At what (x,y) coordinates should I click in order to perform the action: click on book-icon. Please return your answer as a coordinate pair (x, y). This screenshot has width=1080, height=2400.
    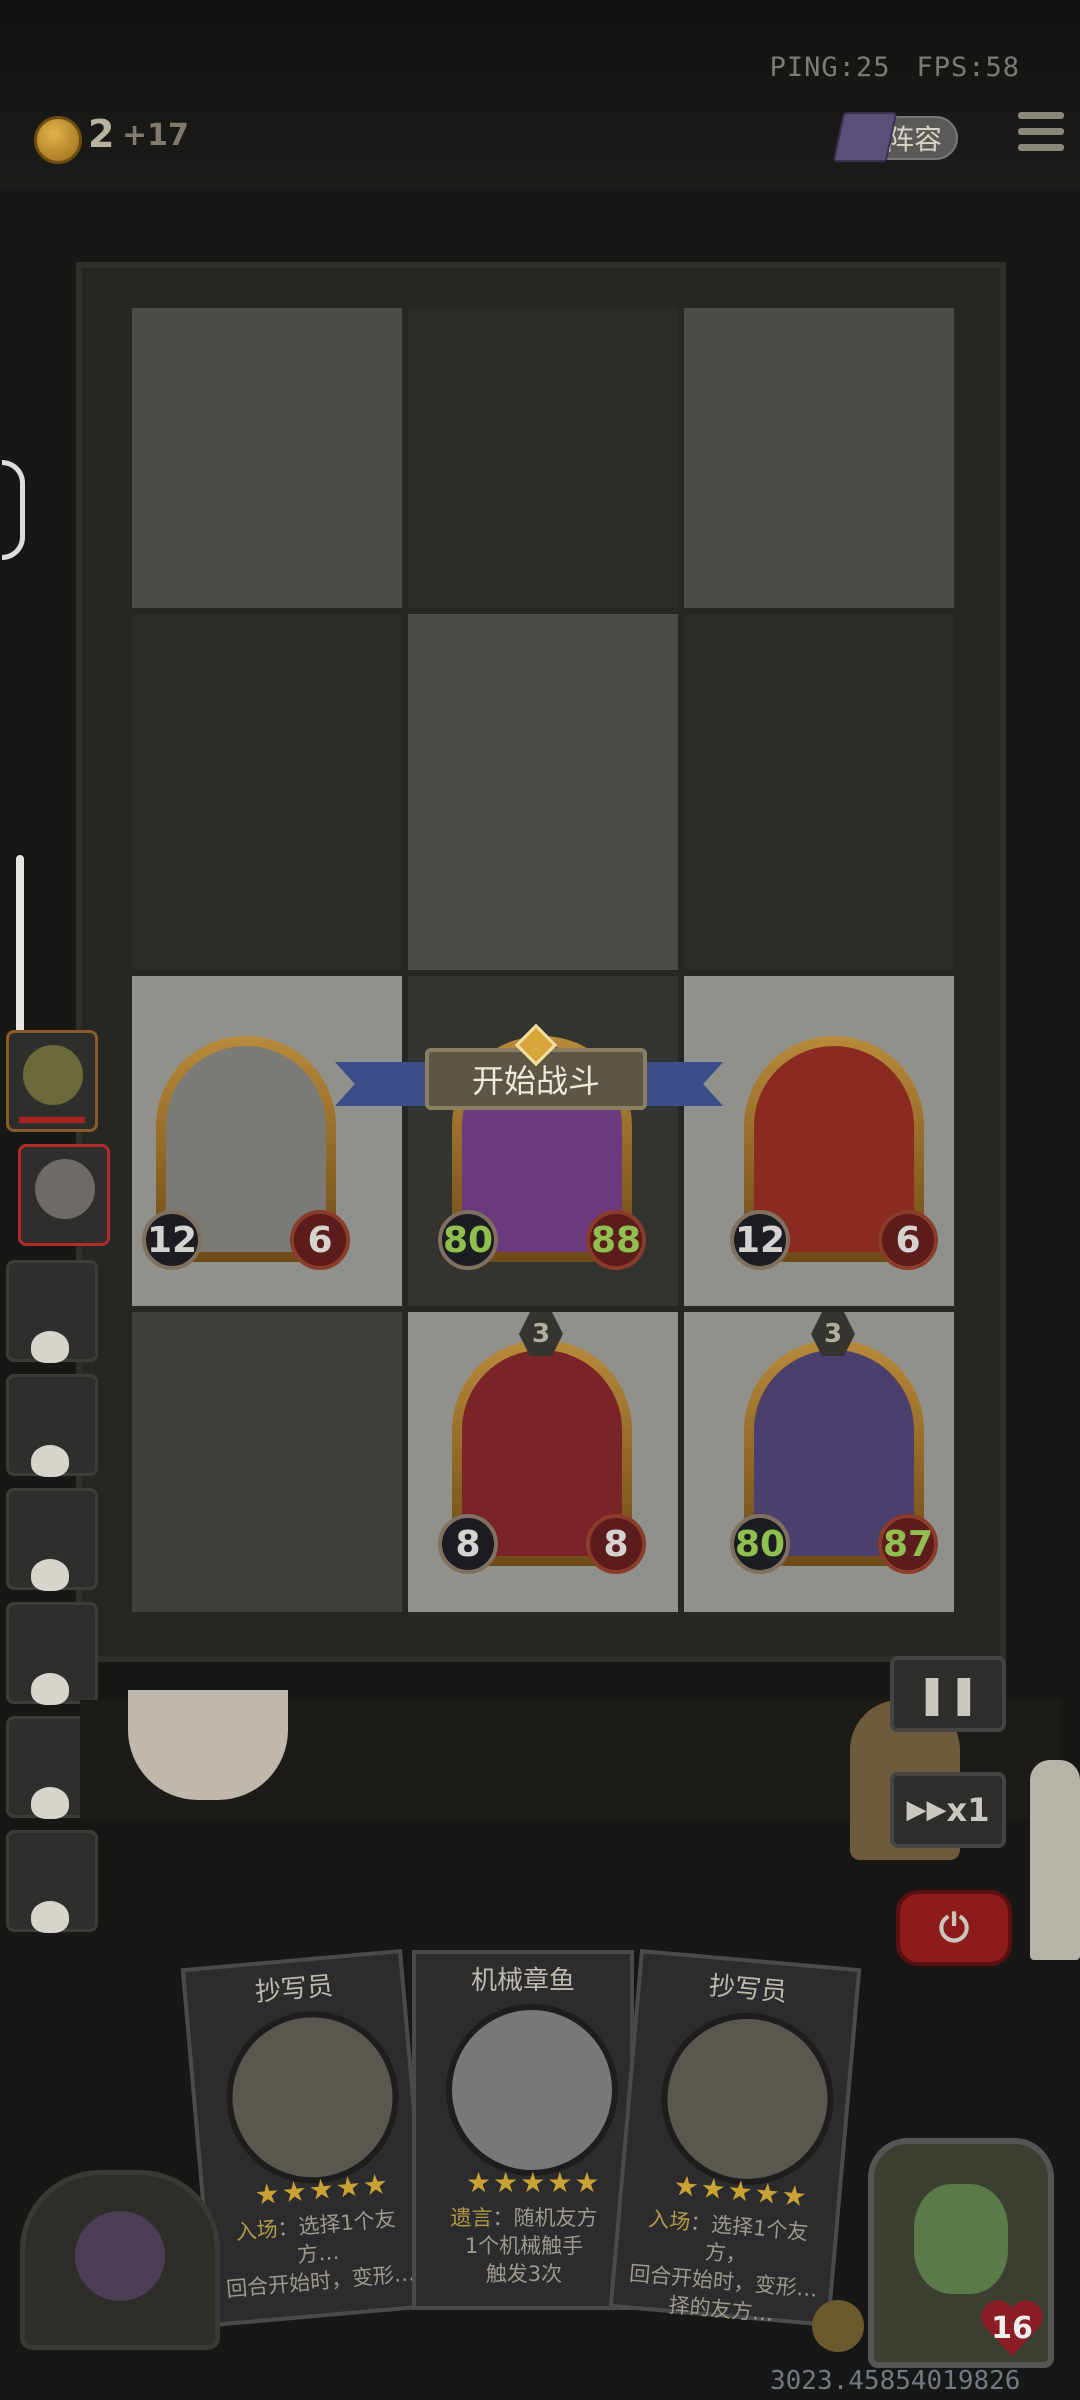
    Looking at the image, I should click on (865, 137).